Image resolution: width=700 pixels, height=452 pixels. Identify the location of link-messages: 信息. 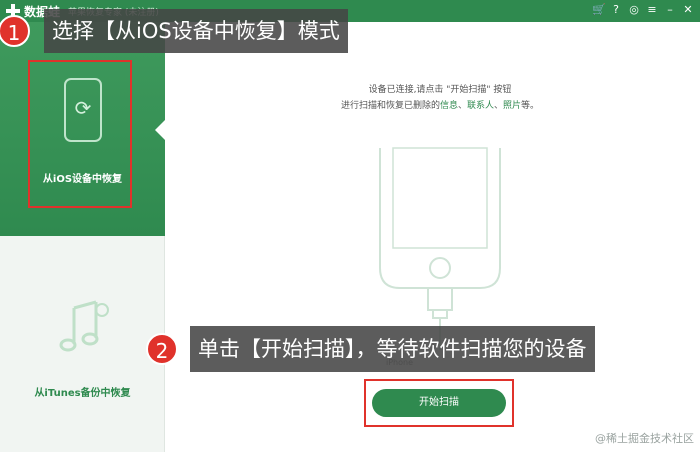
(449, 106).